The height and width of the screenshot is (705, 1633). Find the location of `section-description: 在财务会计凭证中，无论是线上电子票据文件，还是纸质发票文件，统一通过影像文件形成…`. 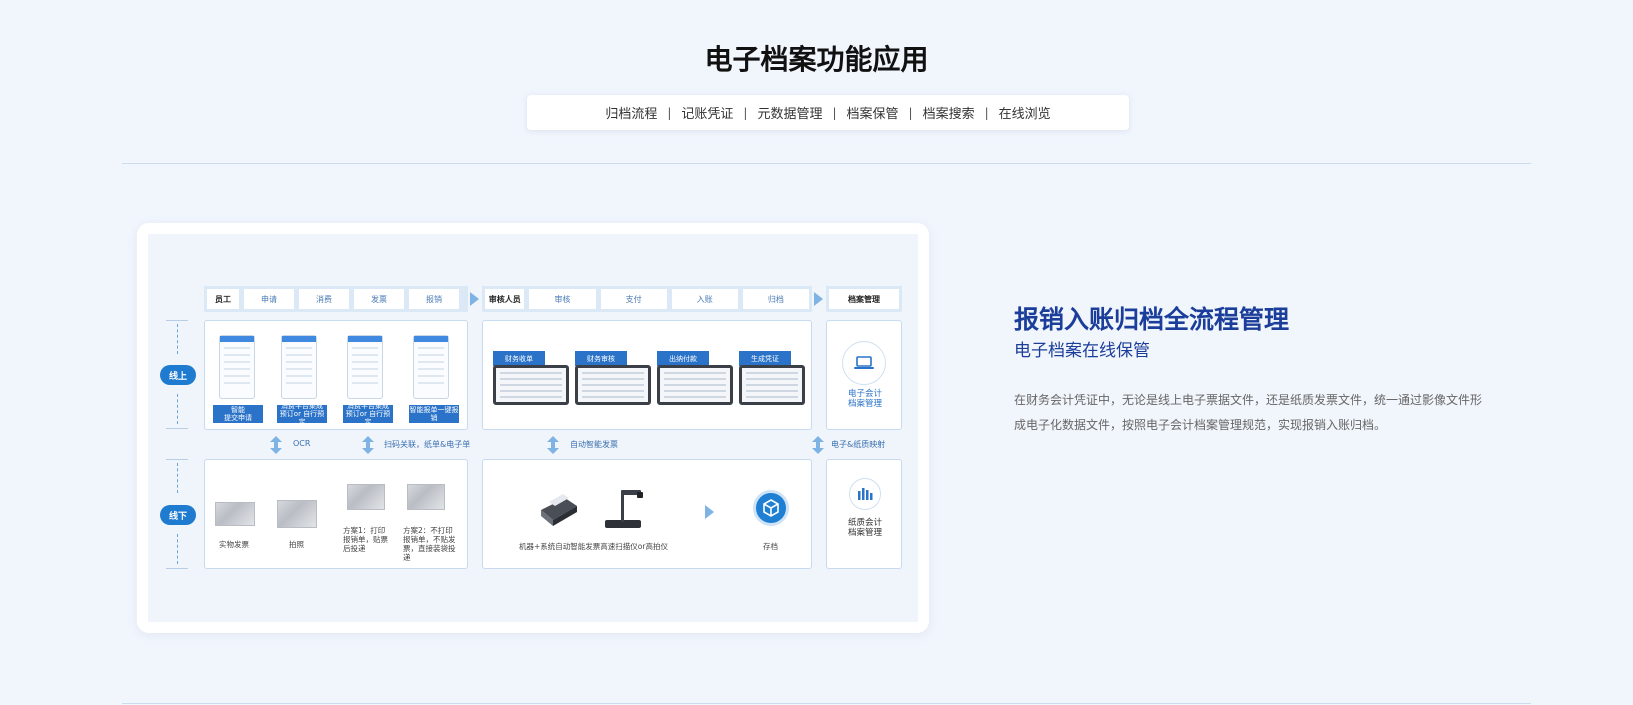

section-description: 在财务会计凭证中，无论是线上电子票据文件，还是纸质发票文件，统一通过影像文件形成… is located at coordinates (1248, 412).